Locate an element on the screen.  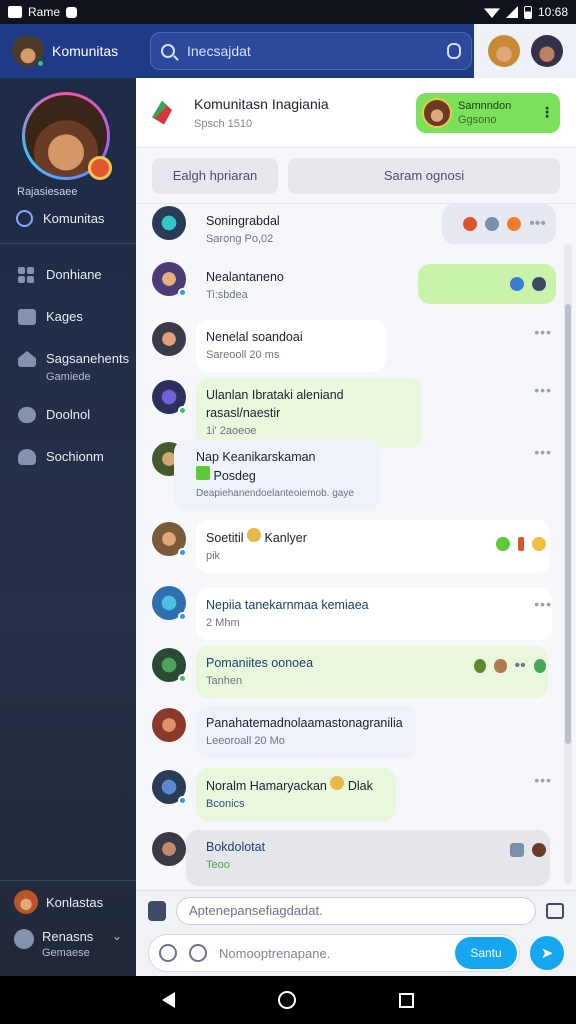
account-label: Konlastas is located at coordinates (75, 902).